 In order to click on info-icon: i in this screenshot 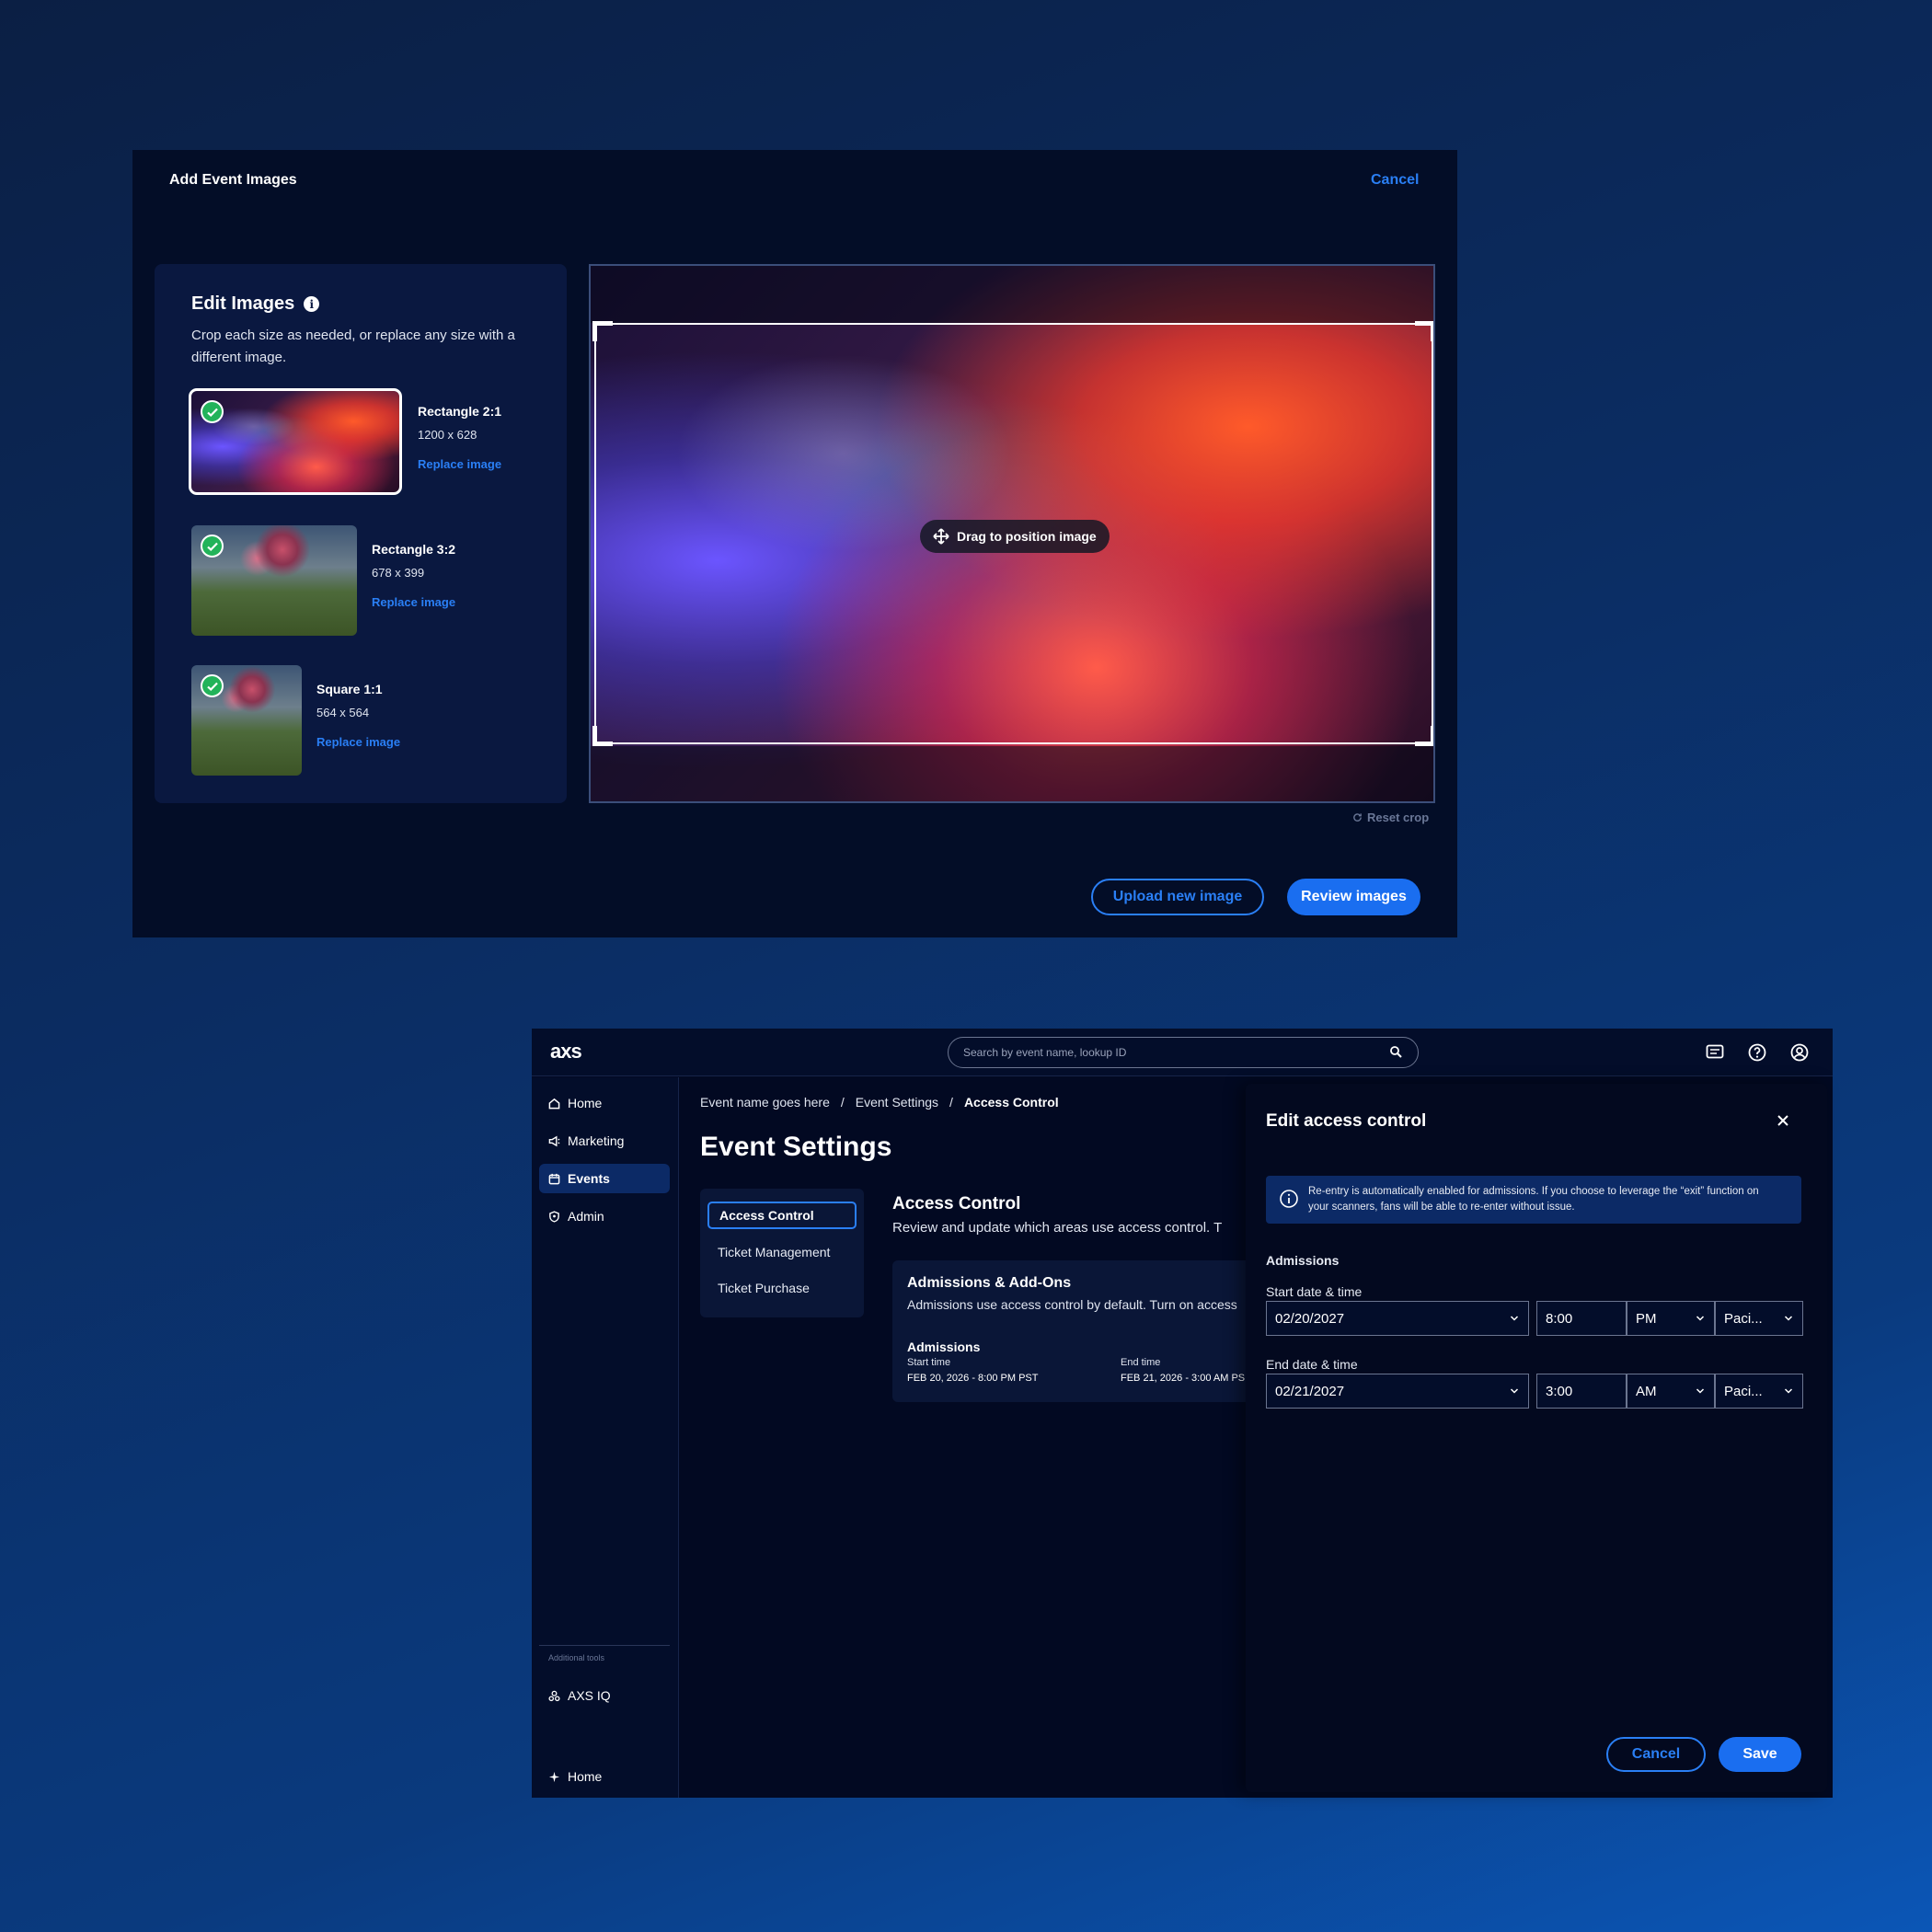, I will do `click(312, 304)`.